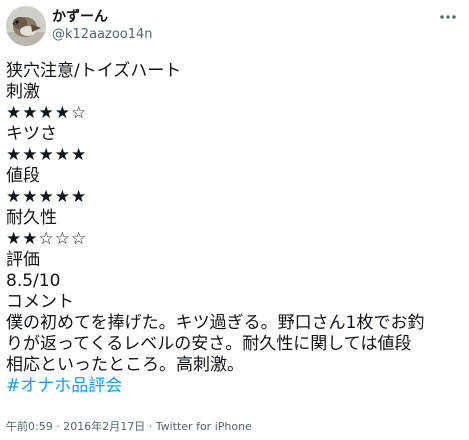  Describe the element at coordinates (104, 426) in the screenshot. I see `tweet-date: 2016年2月17日` at that location.